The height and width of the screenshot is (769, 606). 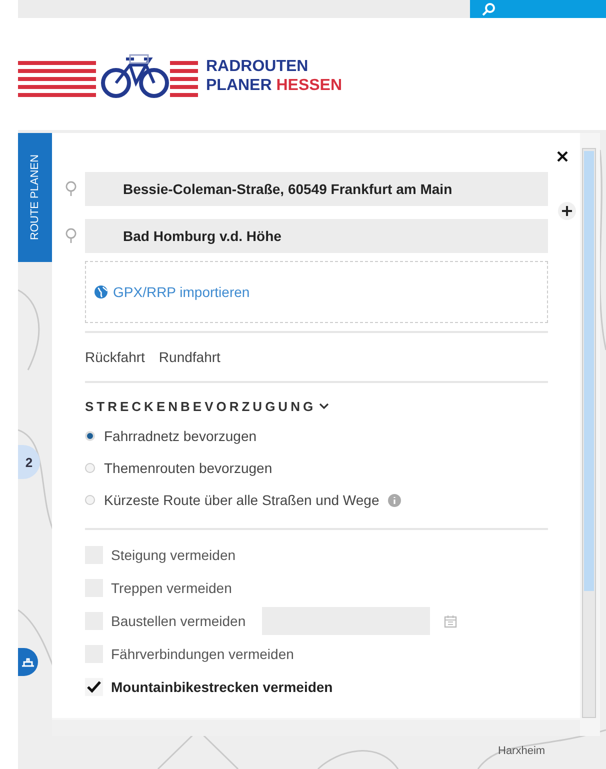 What do you see at coordinates (274, 85) in the screenshot?
I see `logo-text: PLANER HESSEN` at bounding box center [274, 85].